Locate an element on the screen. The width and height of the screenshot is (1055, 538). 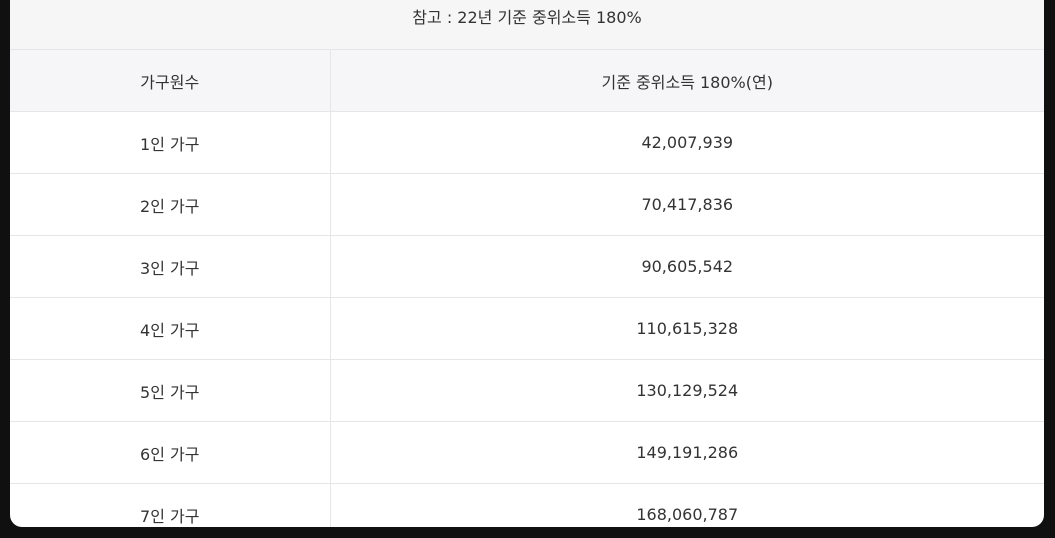
income-cell: 130,129,524 is located at coordinates (687, 390).